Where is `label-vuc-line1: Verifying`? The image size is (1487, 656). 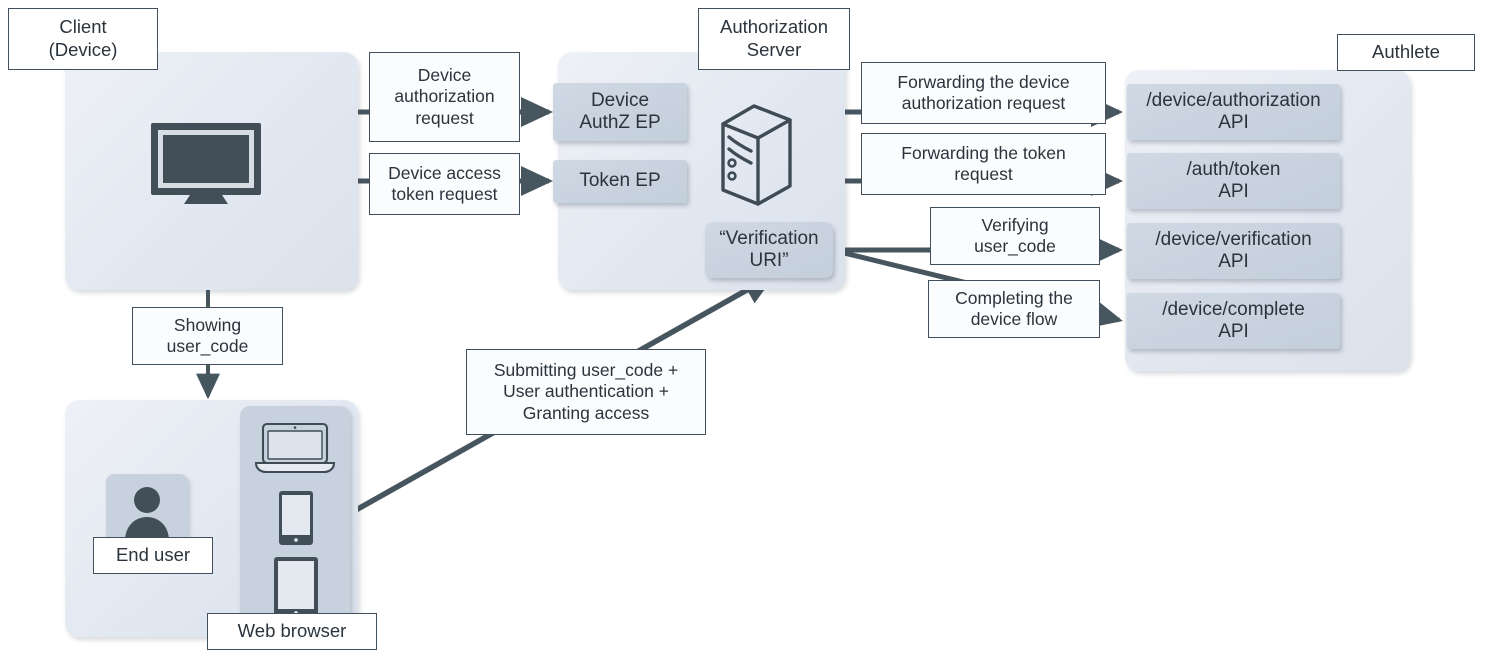
label-vuc-line1: Verifying is located at coordinates (1015, 224).